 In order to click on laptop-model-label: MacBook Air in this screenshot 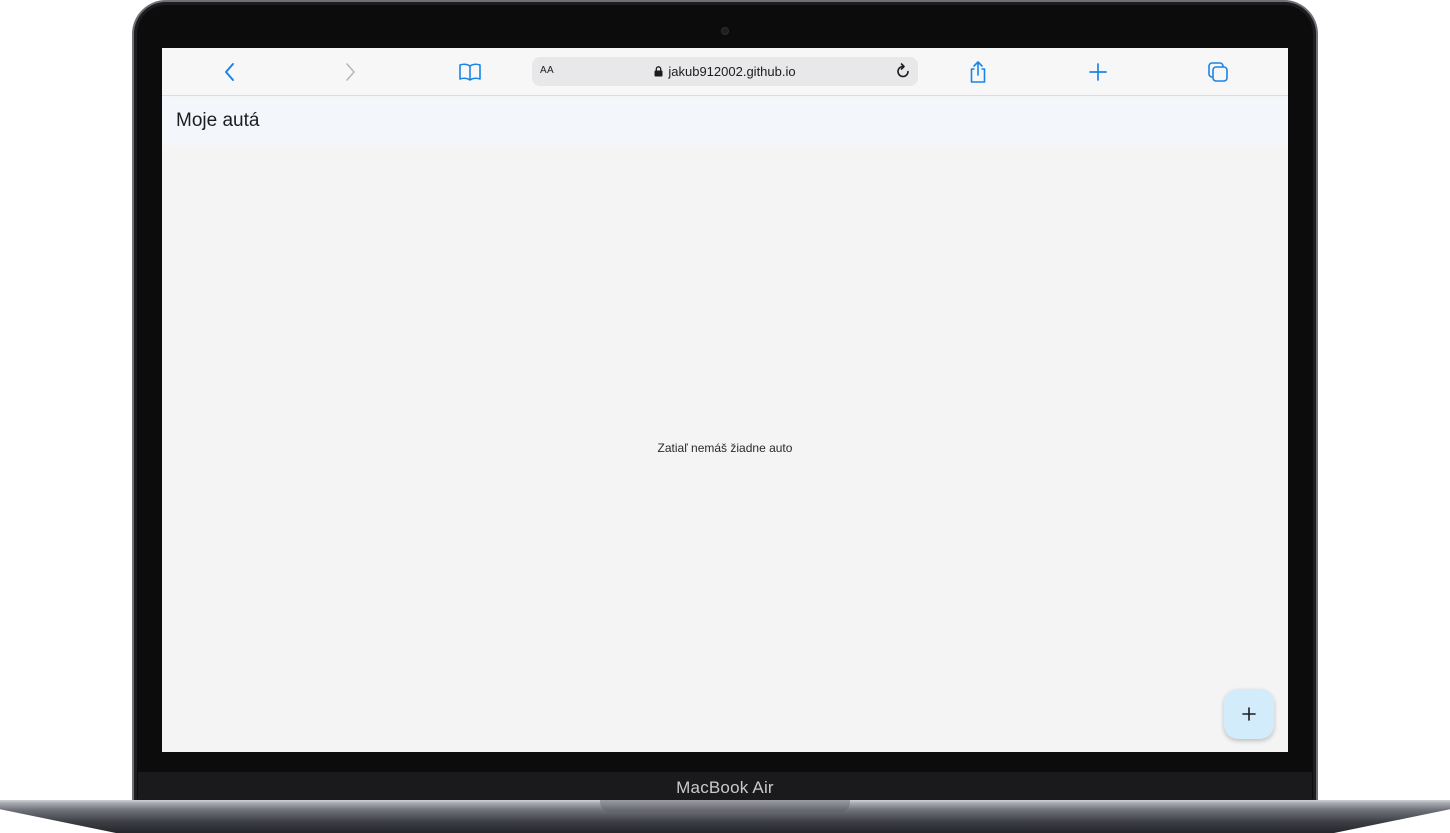, I will do `click(725, 787)`.